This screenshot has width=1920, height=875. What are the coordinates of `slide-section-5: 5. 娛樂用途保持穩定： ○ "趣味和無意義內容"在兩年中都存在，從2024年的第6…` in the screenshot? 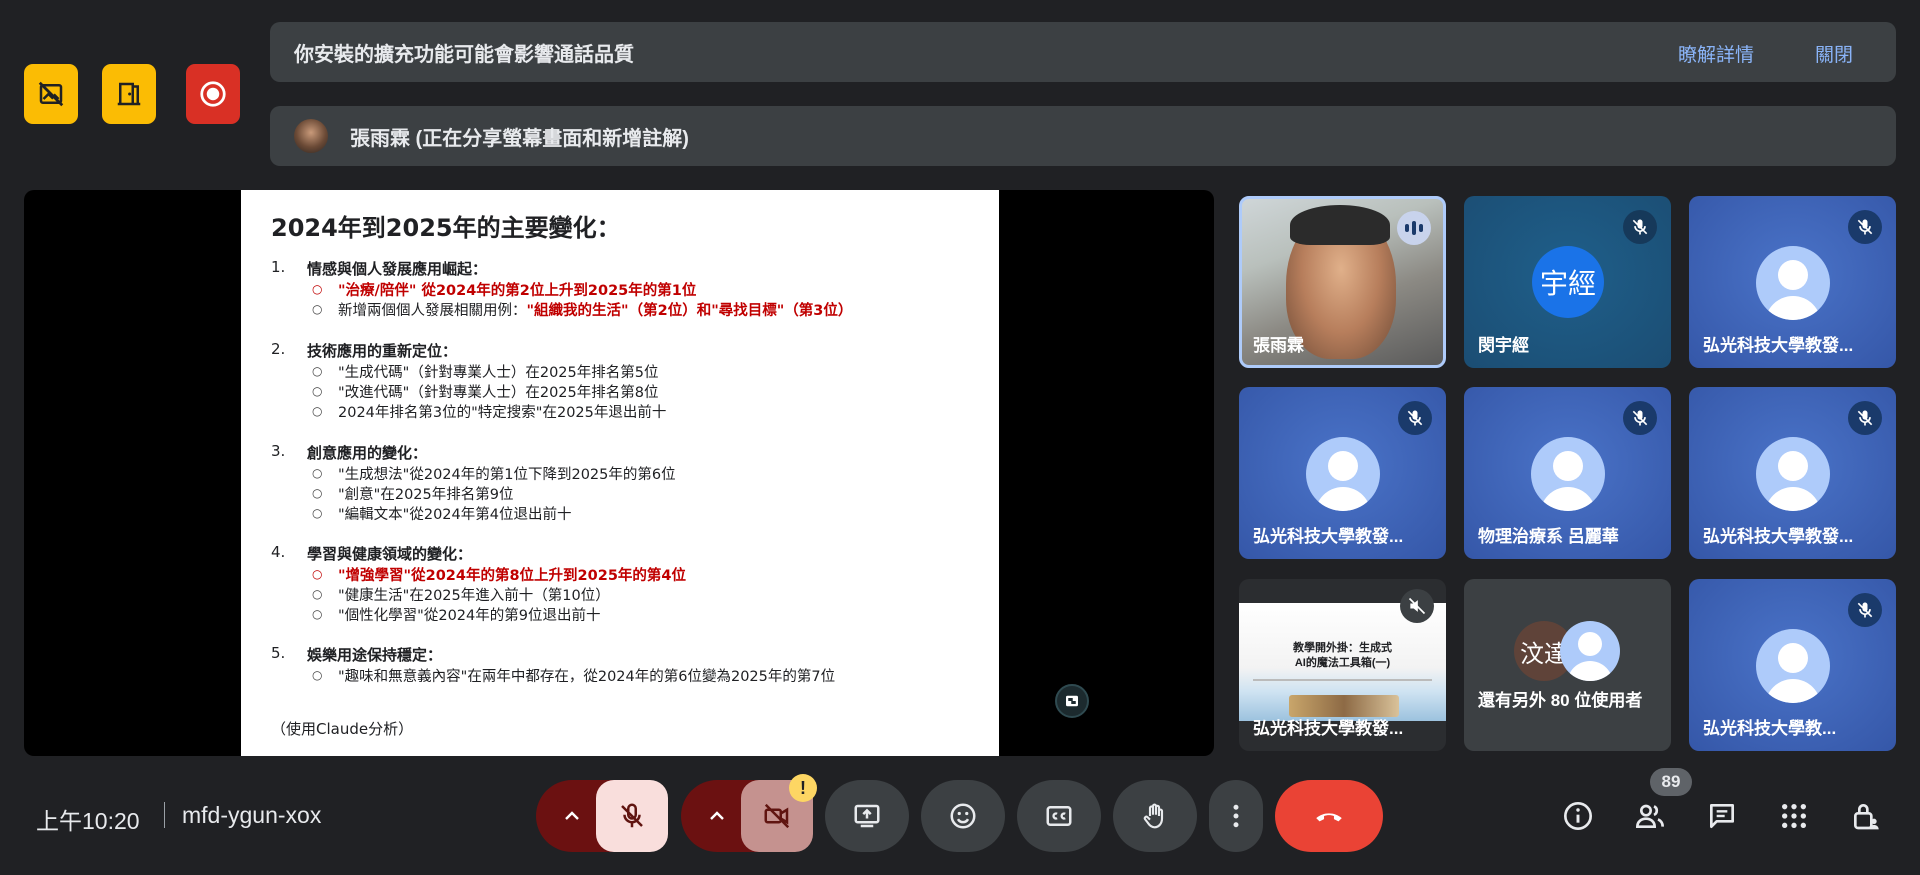 It's located at (553, 664).